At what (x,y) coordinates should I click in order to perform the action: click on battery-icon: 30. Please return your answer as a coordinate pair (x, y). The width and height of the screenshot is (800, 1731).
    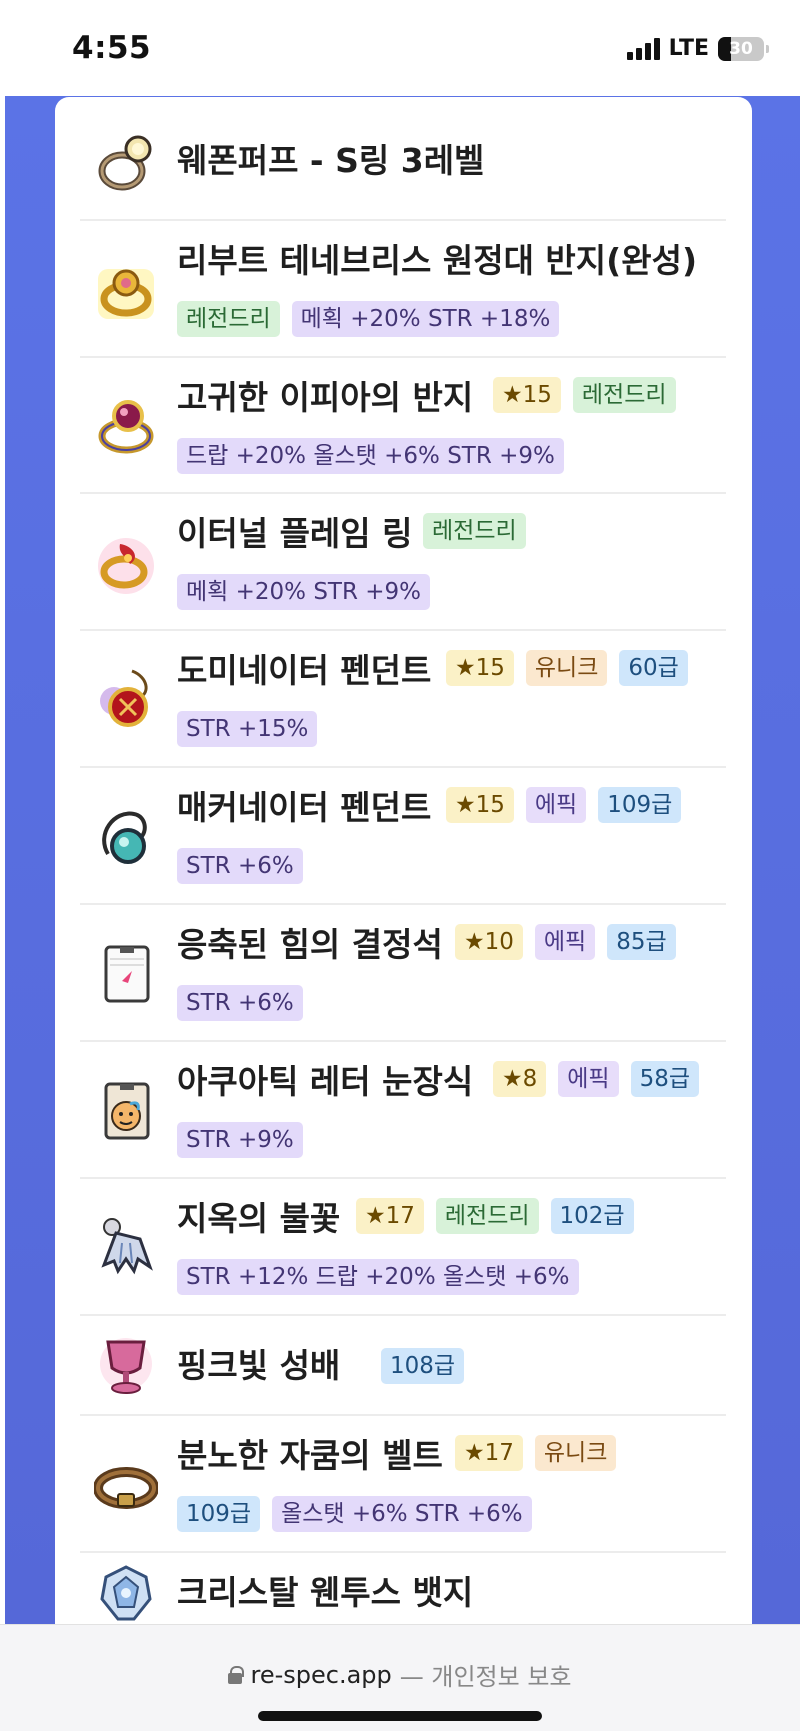
    Looking at the image, I should click on (743, 48).